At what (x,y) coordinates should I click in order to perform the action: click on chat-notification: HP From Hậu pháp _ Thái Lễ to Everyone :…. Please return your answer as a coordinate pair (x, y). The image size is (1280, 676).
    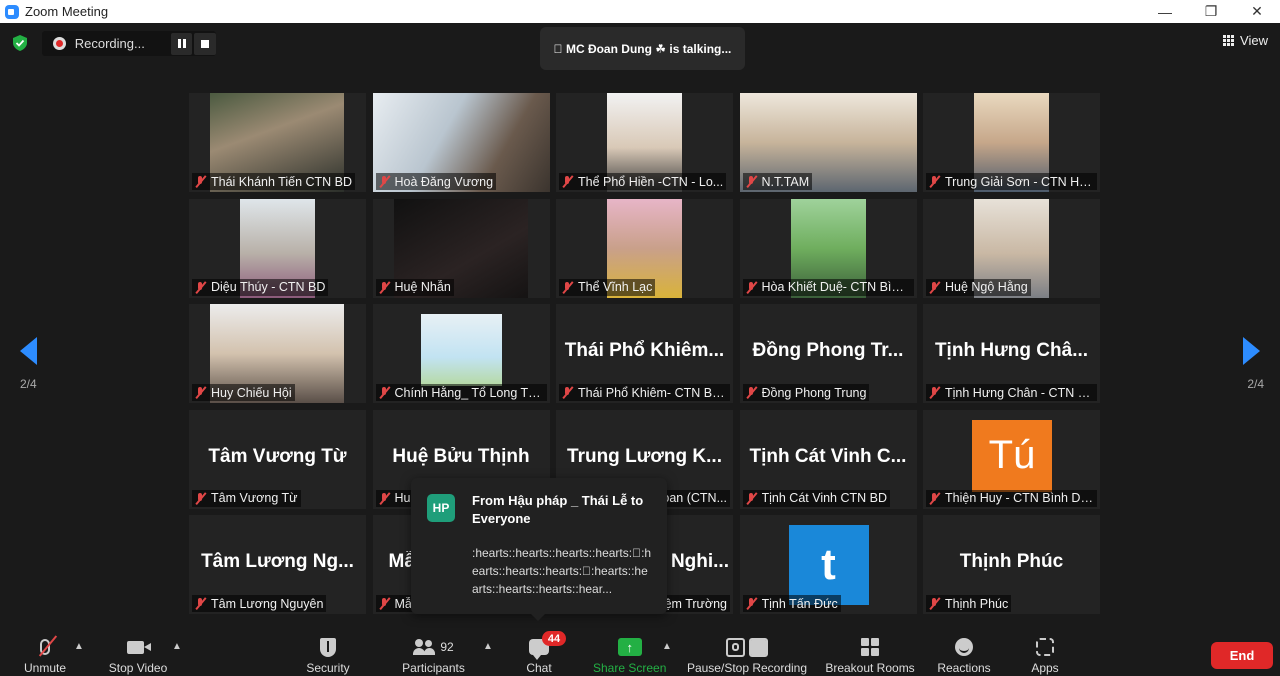
    Looking at the image, I should click on (539, 549).